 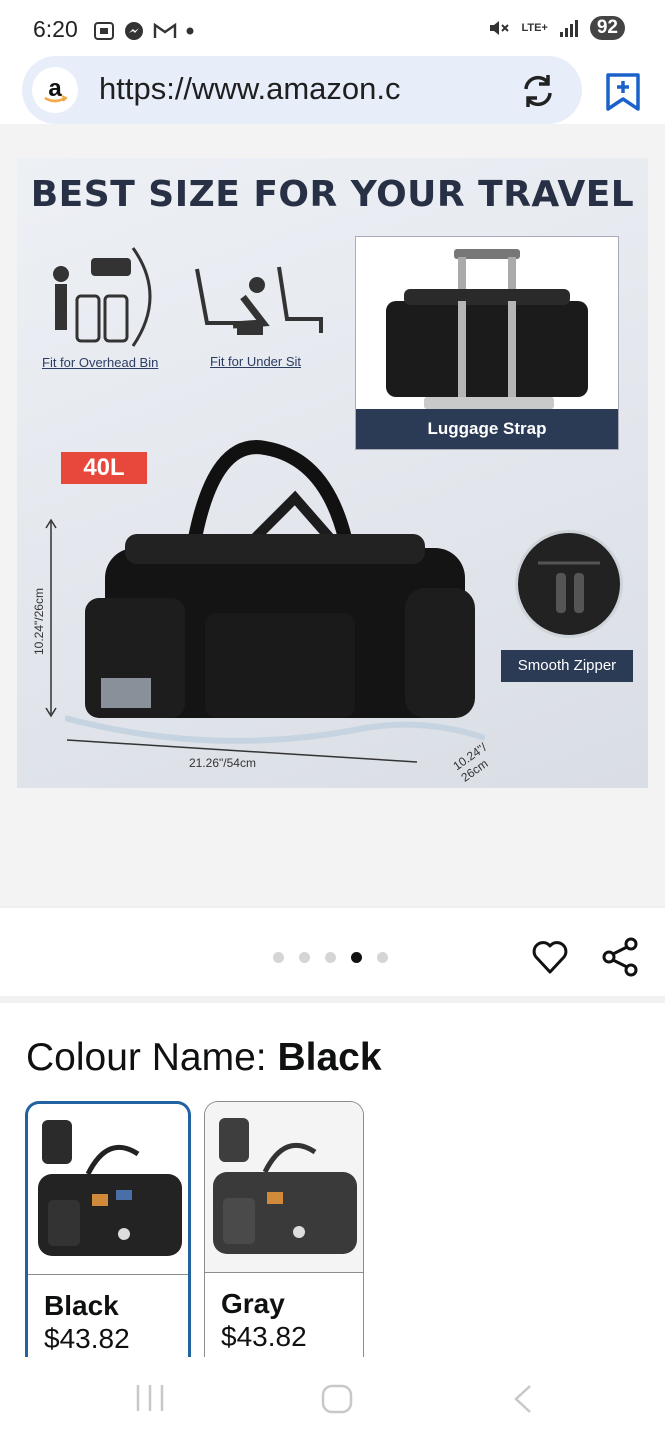 I want to click on home-icon, so click(x=337, y=1399).